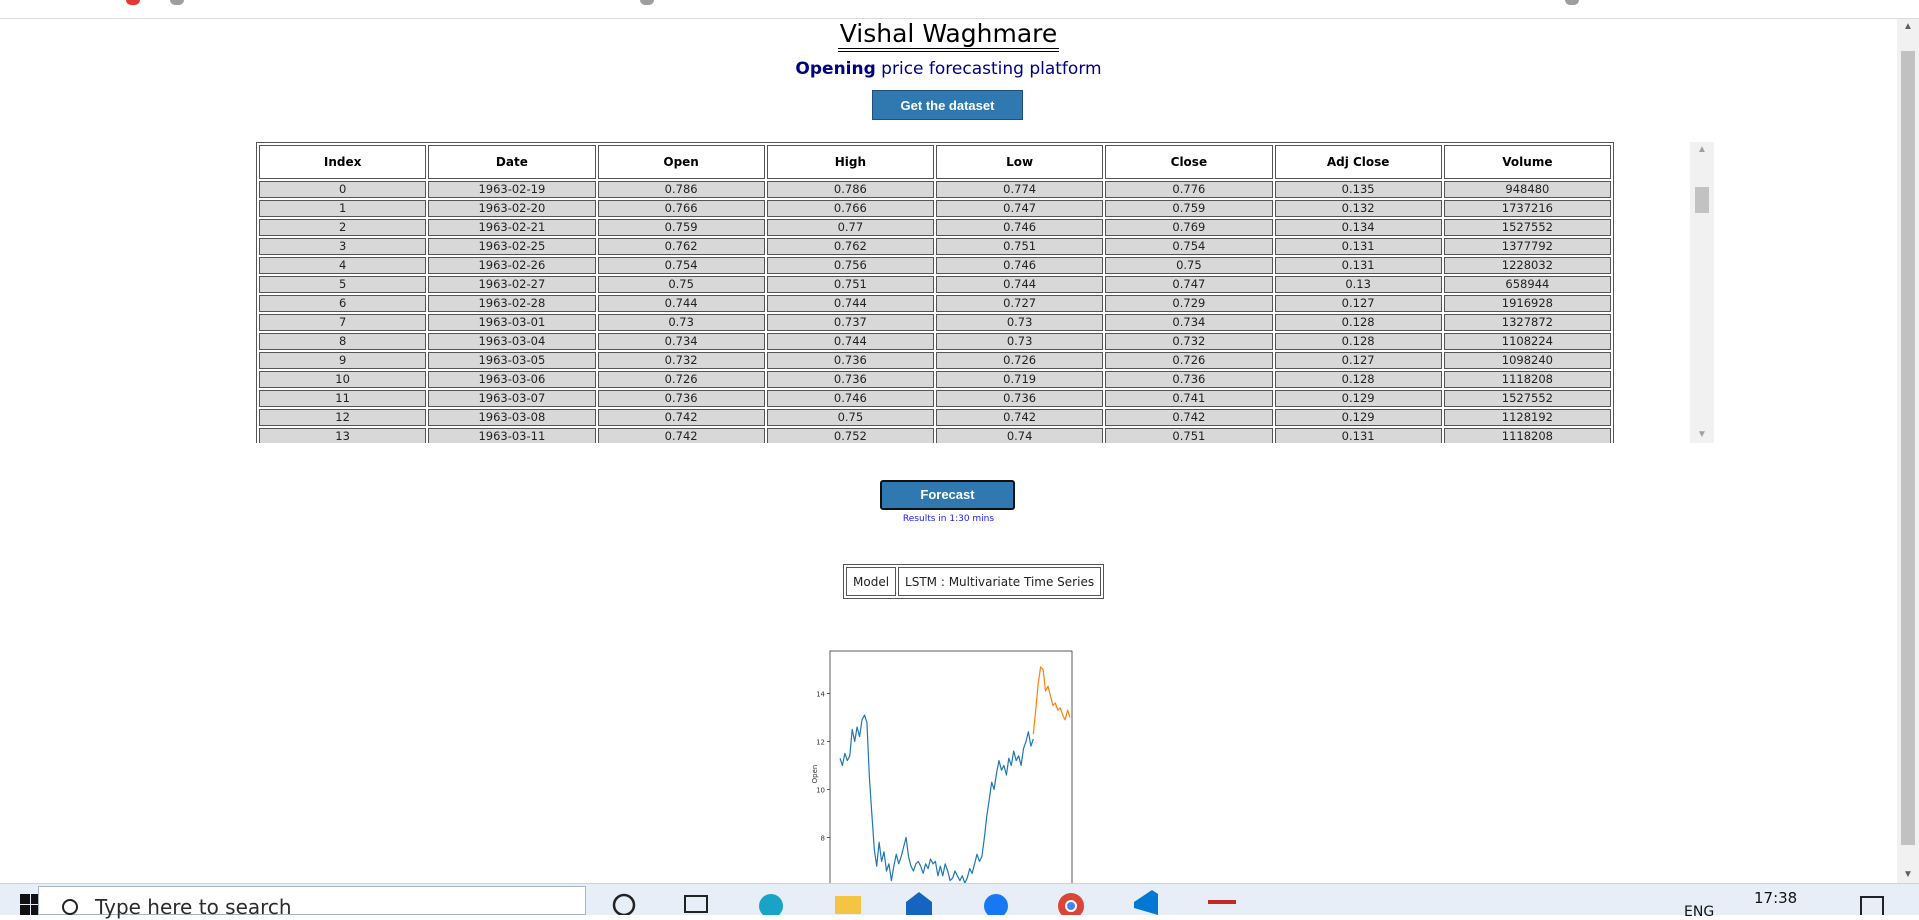  Describe the element at coordinates (1908, 448) in the screenshot. I see `page-scroll-thumb` at that location.